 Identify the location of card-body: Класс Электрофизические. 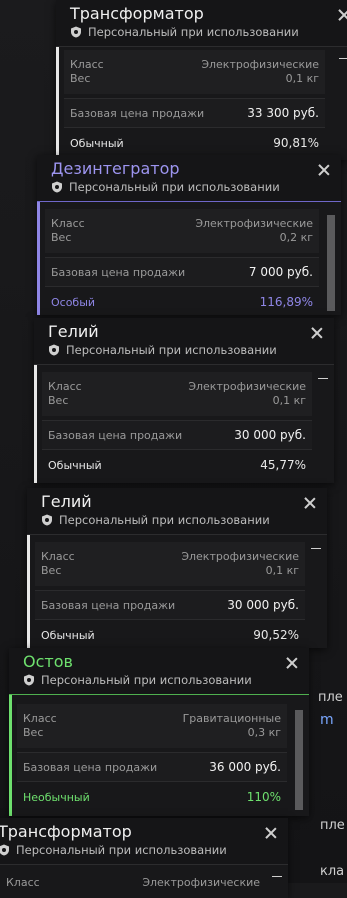
(133, 883).